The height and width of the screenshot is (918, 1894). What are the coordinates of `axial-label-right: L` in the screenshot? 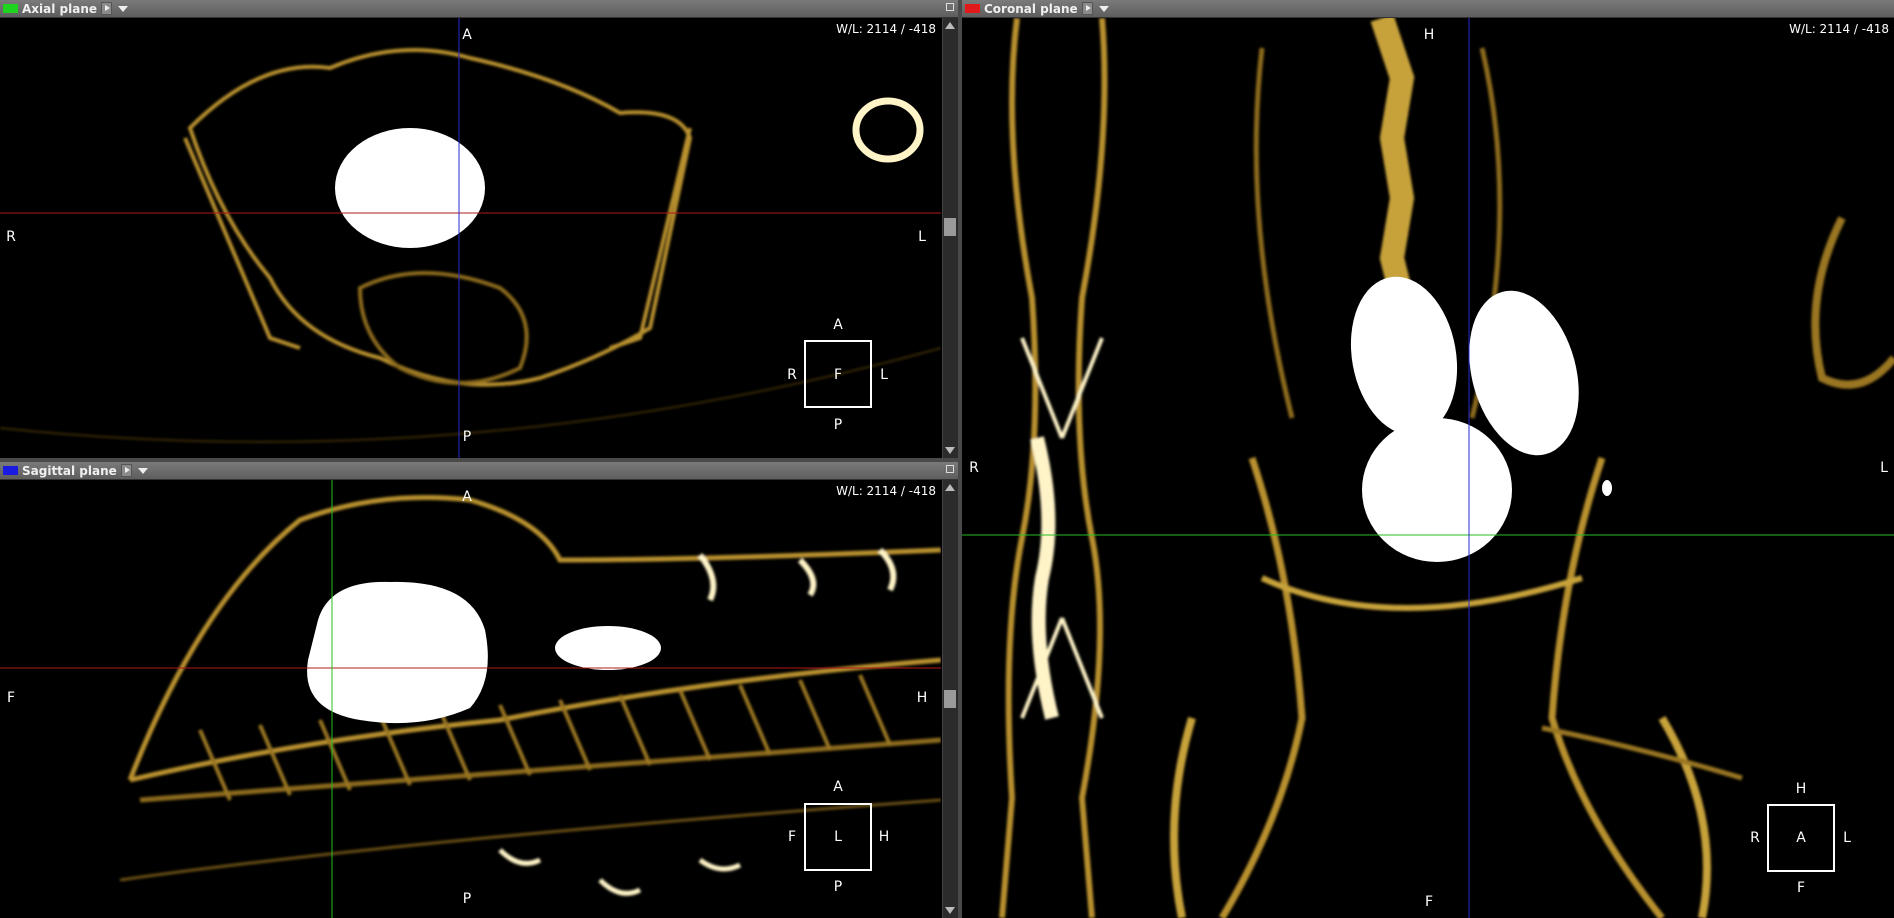 It's located at (922, 237).